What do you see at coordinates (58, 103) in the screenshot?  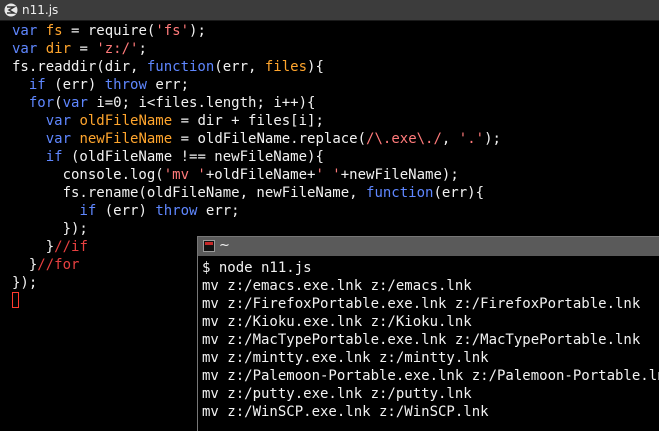 I see `code-token: (` at bounding box center [58, 103].